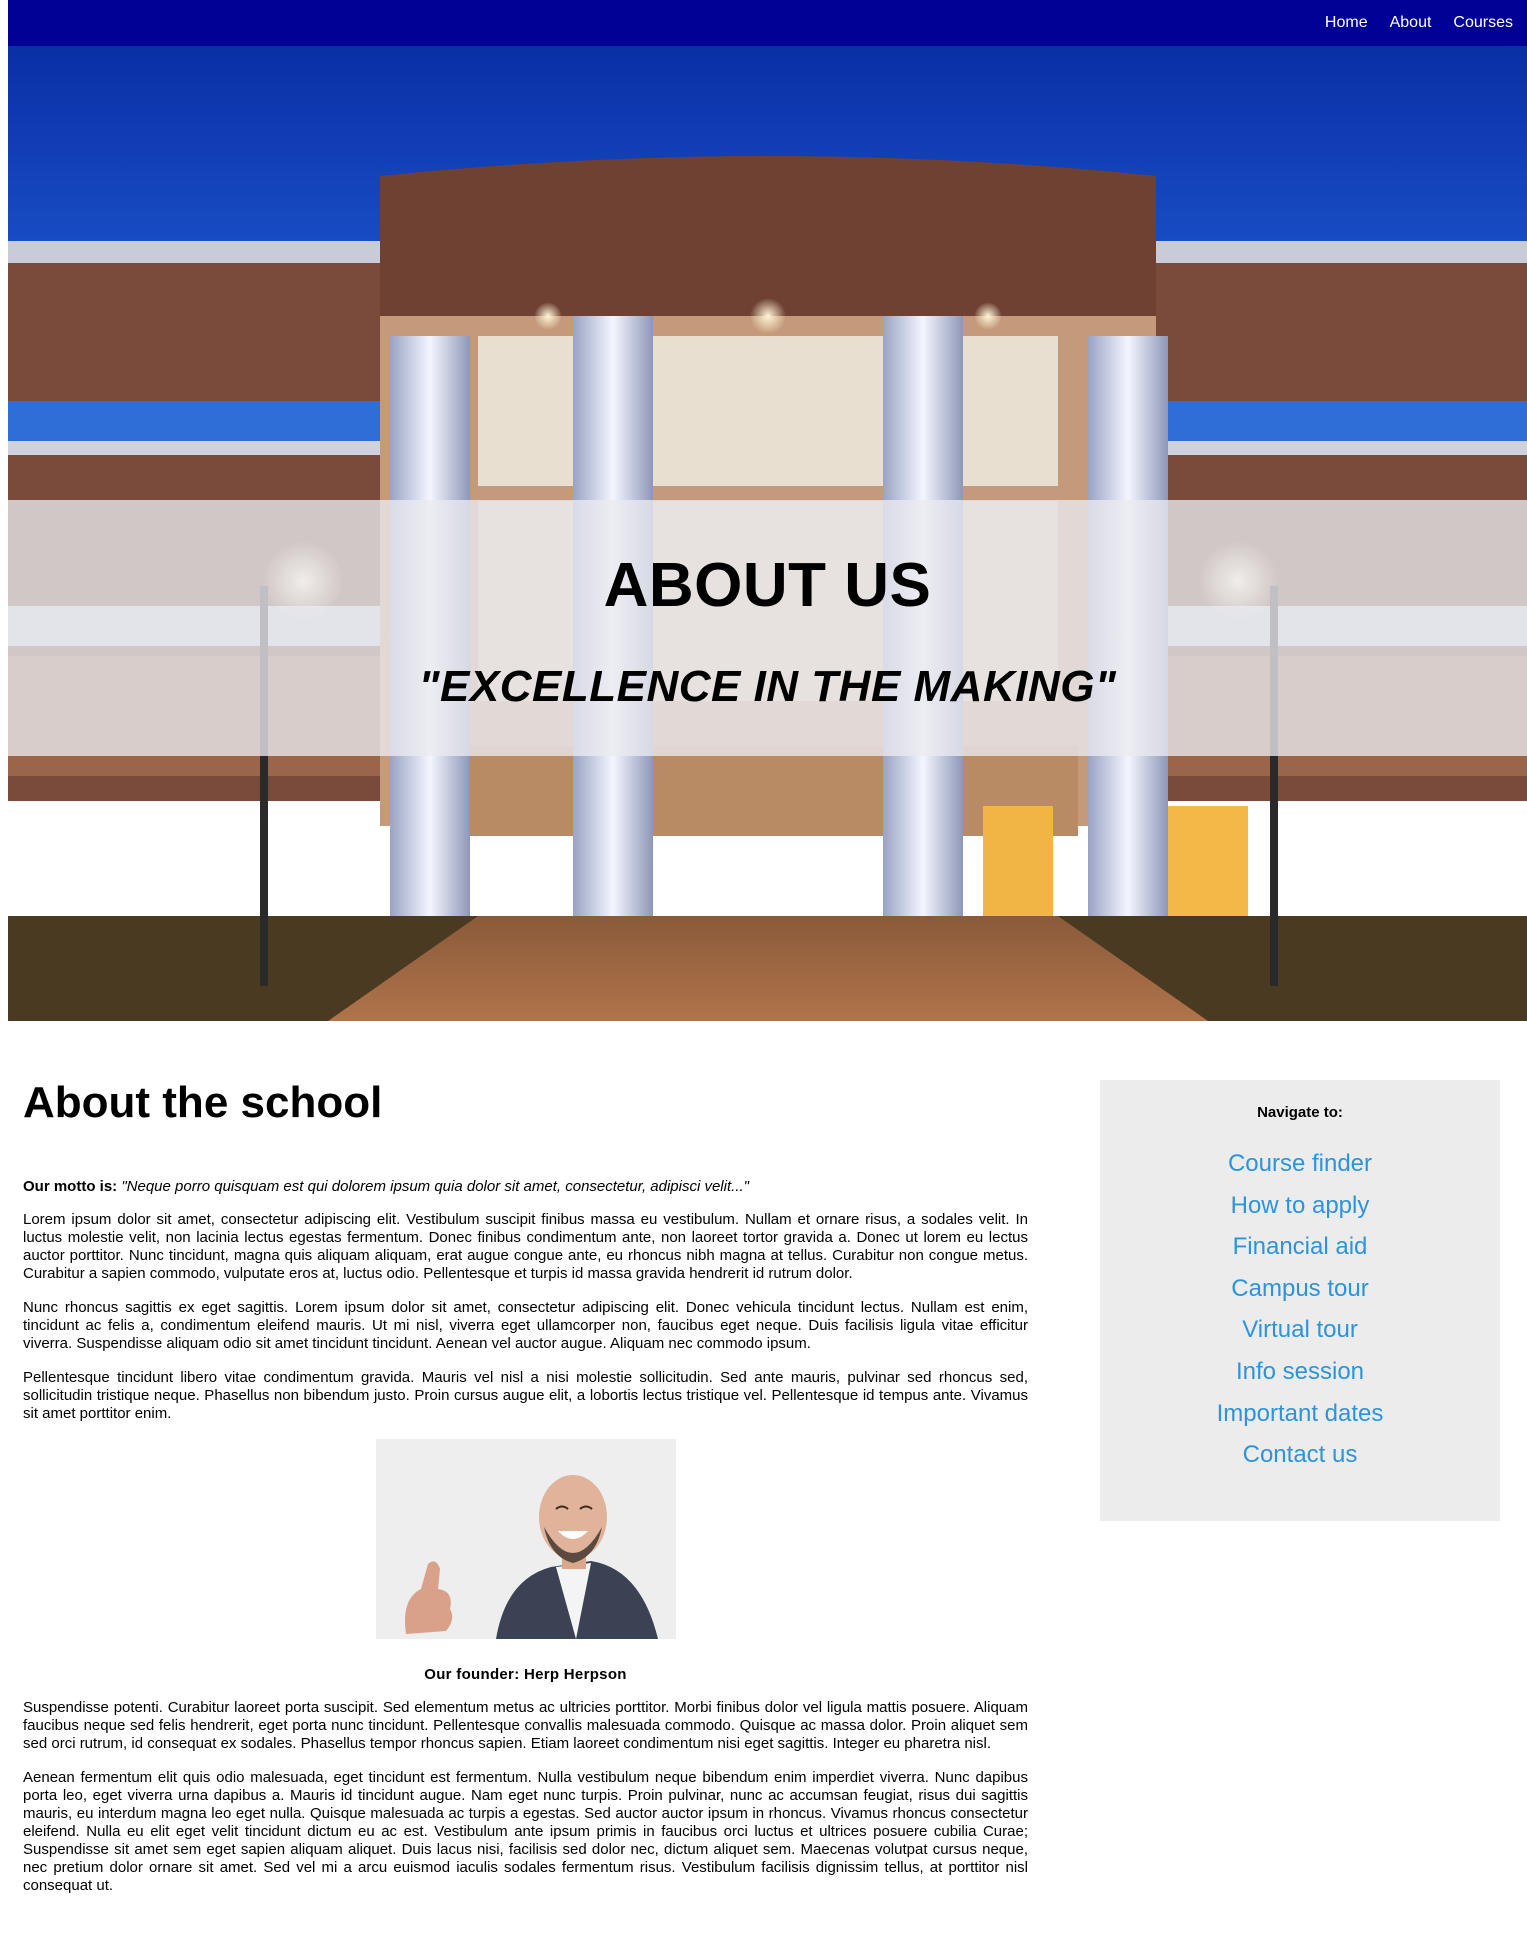  What do you see at coordinates (767, 686) in the screenshot?
I see `hero-subtitle: "EXCELLENCE IN THE MAKING"` at bounding box center [767, 686].